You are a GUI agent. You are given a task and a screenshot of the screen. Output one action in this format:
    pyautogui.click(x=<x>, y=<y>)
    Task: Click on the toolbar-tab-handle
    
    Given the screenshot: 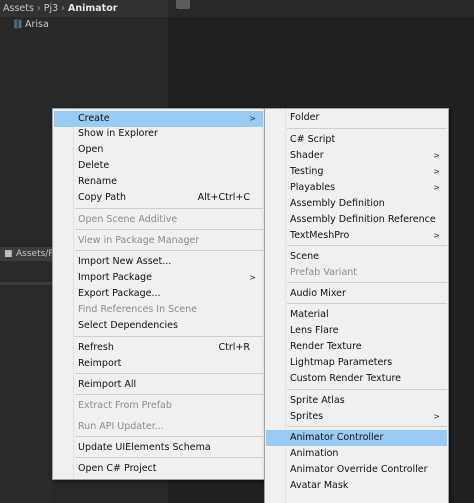 What is the action you would take?
    pyautogui.click(x=183, y=4)
    